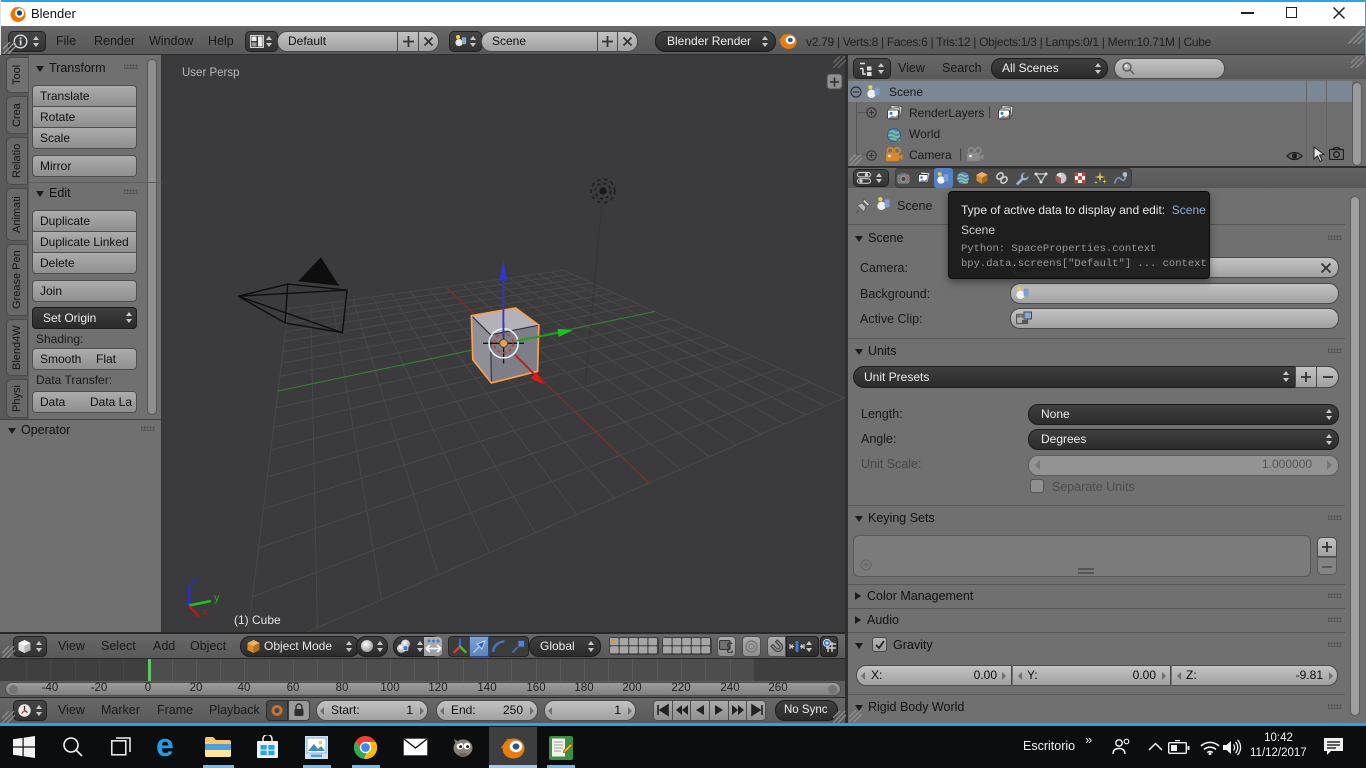 Image resolution: width=1366 pixels, height=768 pixels. What do you see at coordinates (205, 612) in the screenshot?
I see `svg-text: x` at bounding box center [205, 612].